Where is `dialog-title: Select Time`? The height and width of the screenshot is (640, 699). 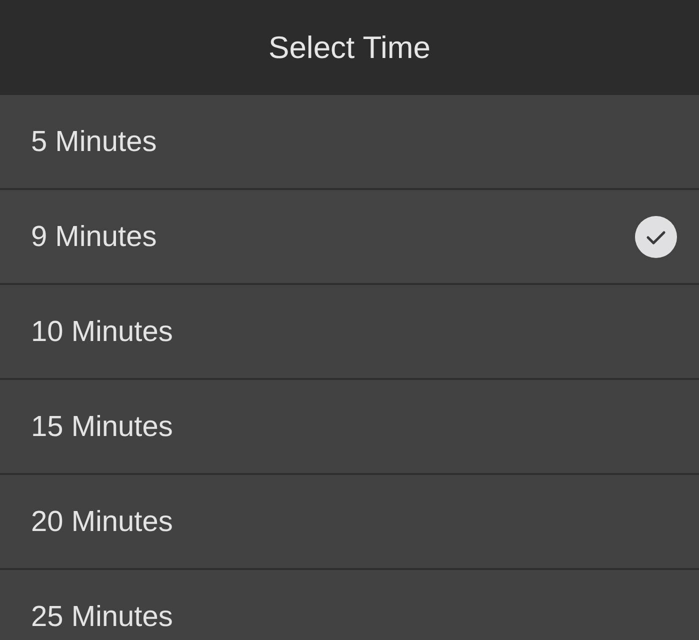 dialog-title: Select Time is located at coordinates (349, 48).